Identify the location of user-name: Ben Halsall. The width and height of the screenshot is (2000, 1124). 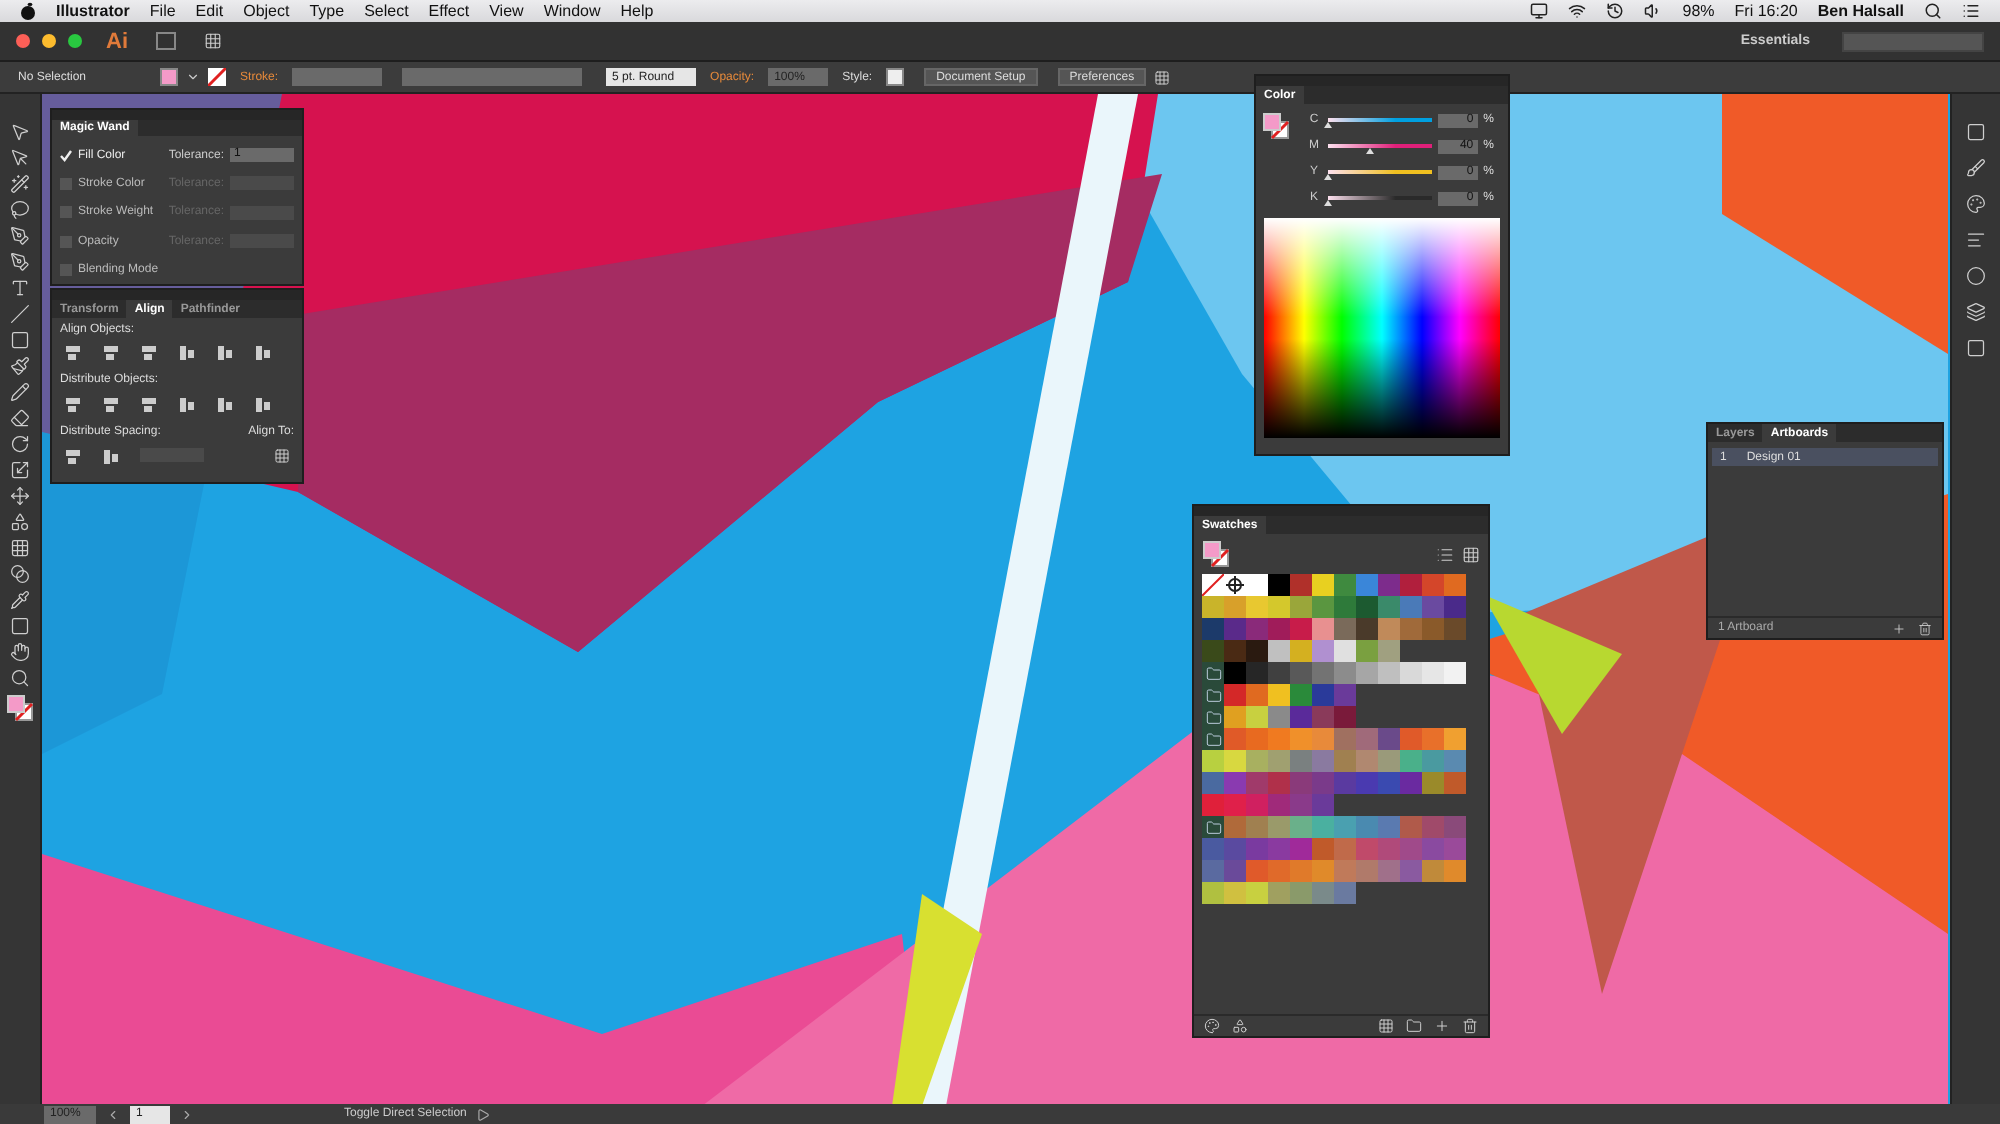
(1860, 11).